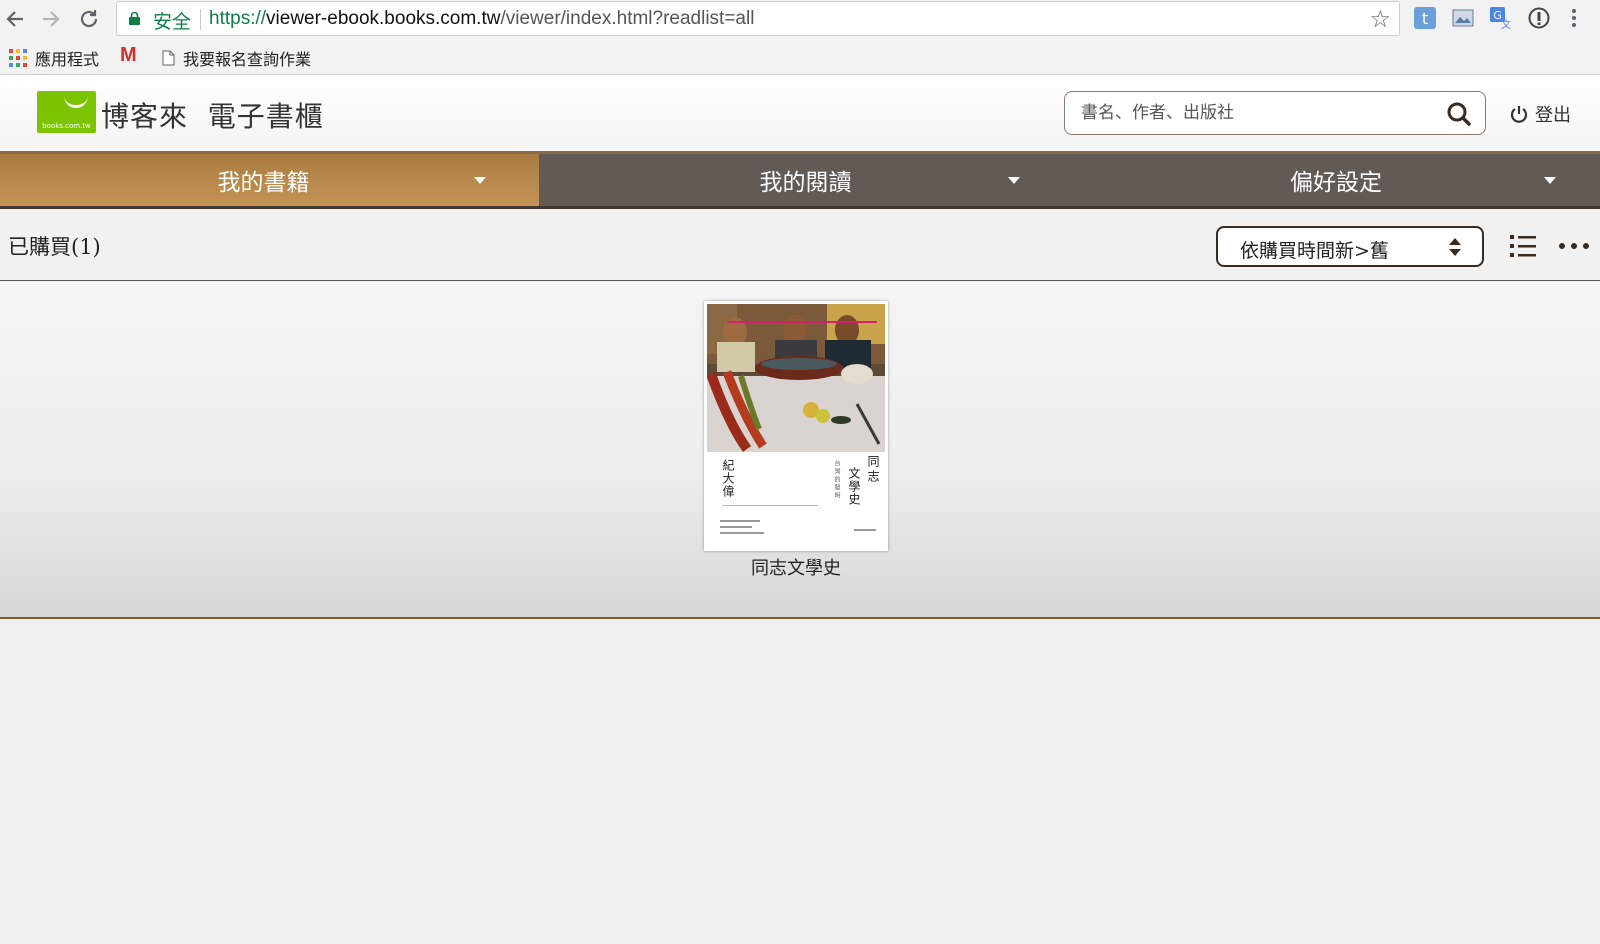 This screenshot has height=944, width=1600. Describe the element at coordinates (800, 56) in the screenshot. I see `bookmarks-bar: 應用程式 M 我要報名查詢作業` at that location.